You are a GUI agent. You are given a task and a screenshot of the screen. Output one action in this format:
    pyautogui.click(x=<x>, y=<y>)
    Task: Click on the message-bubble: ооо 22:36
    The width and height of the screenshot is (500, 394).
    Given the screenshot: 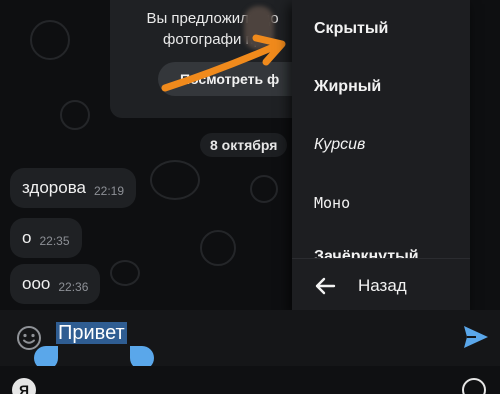 What is the action you would take?
    pyautogui.click(x=55, y=284)
    